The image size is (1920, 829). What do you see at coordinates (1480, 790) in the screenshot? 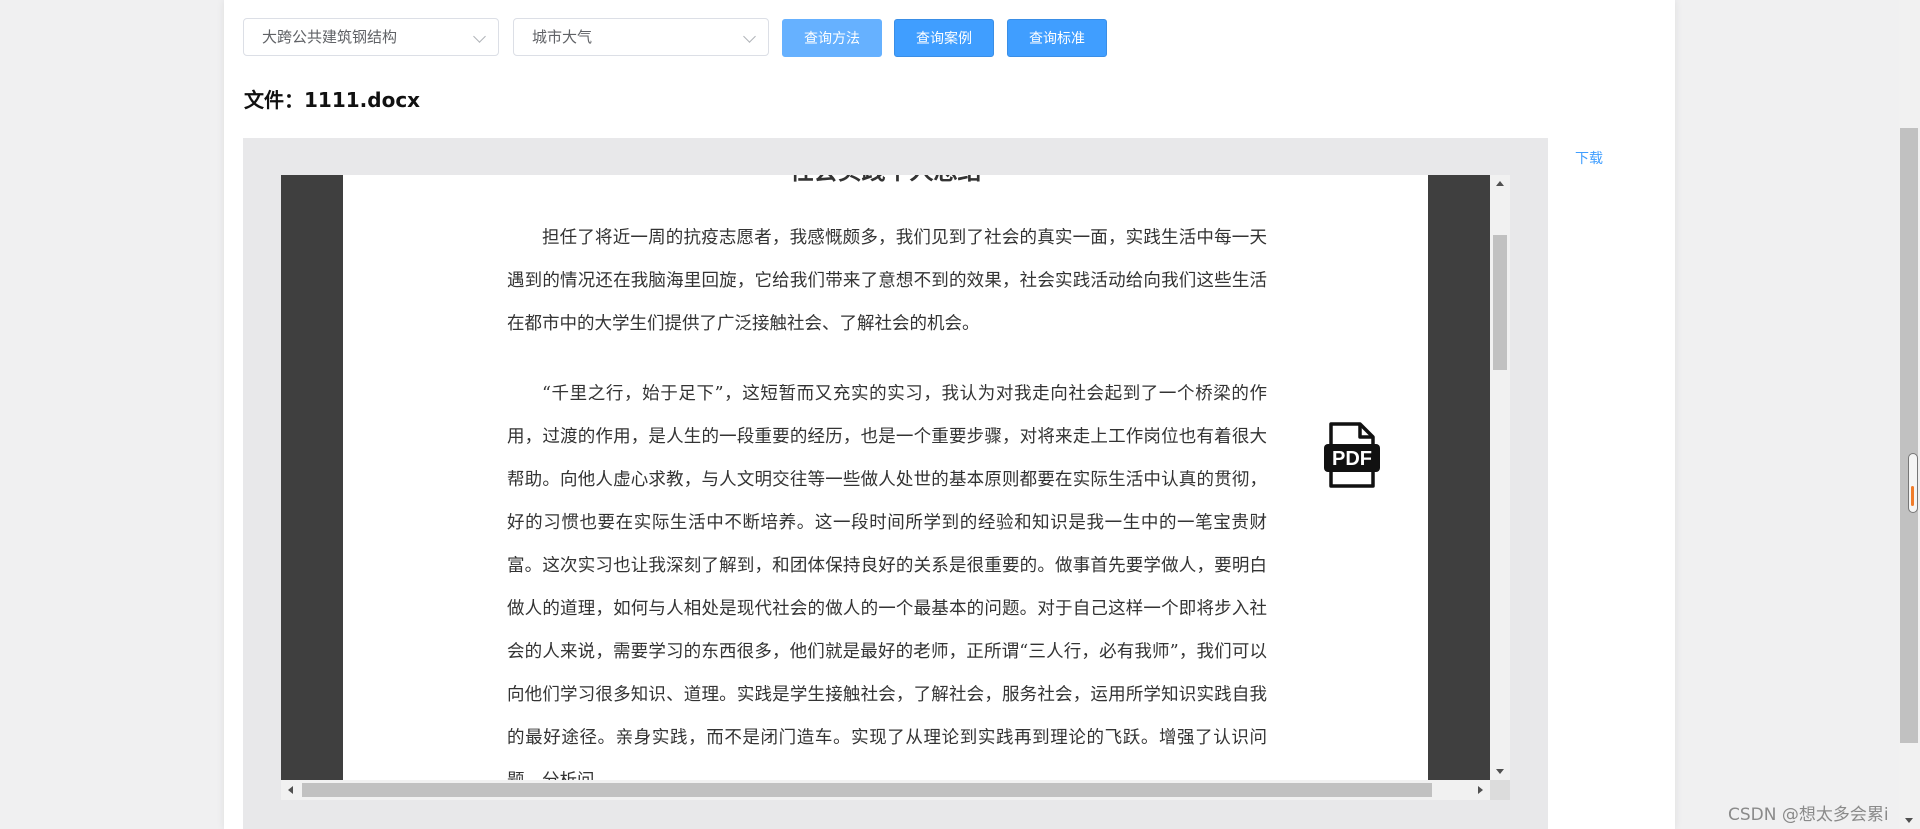
I see `scroll-right-arrow-icon` at bounding box center [1480, 790].